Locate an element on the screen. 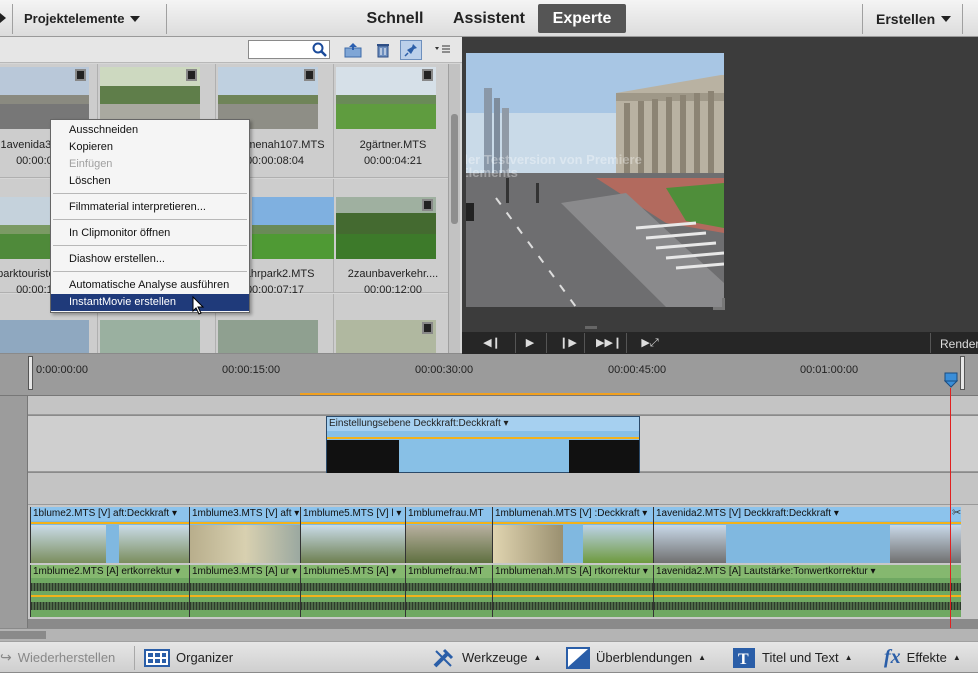 This screenshot has width=978, height=673. menu-item-paste: Einfügen is located at coordinates (150, 164).